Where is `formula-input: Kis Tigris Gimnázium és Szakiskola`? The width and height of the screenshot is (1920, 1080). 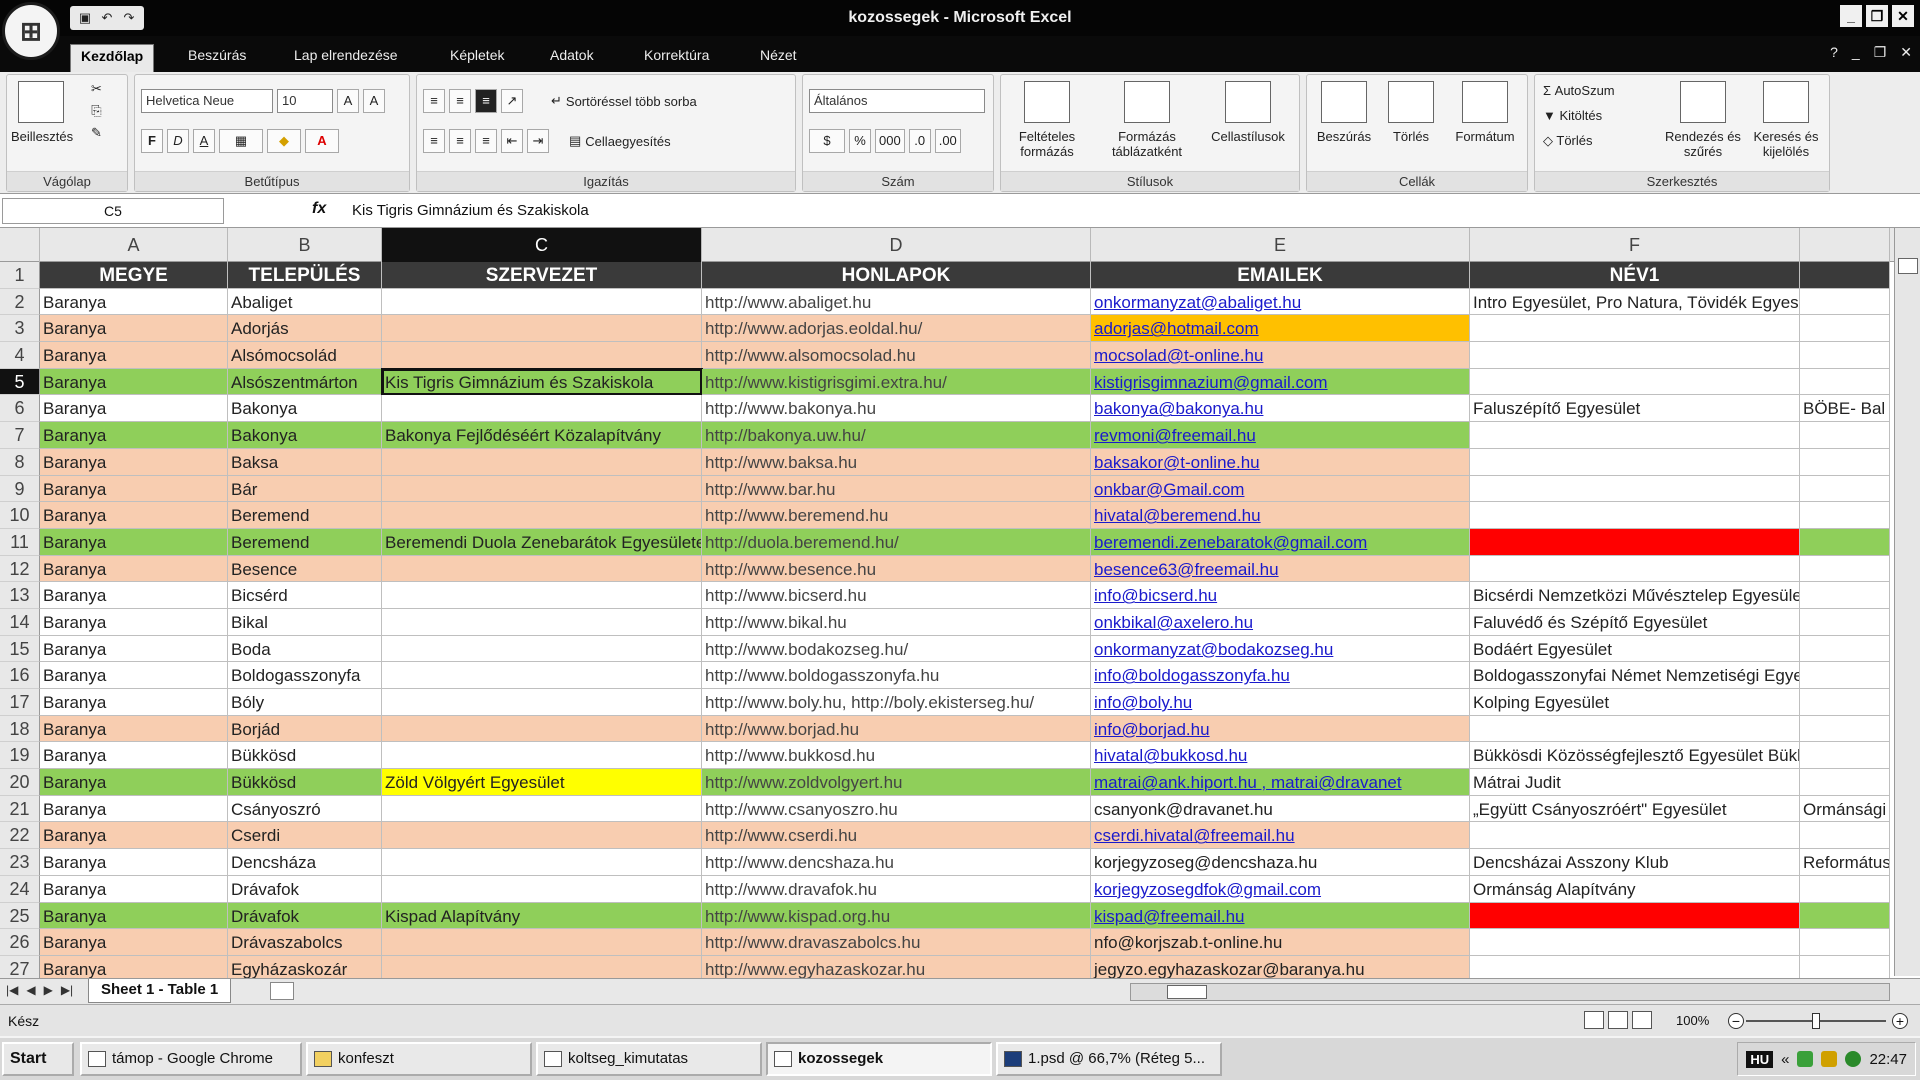 formula-input: Kis Tigris Gimnázium és Szakiskola is located at coordinates (470, 210).